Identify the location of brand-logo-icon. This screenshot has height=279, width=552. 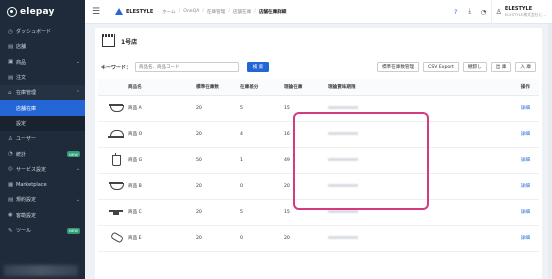
(119, 11).